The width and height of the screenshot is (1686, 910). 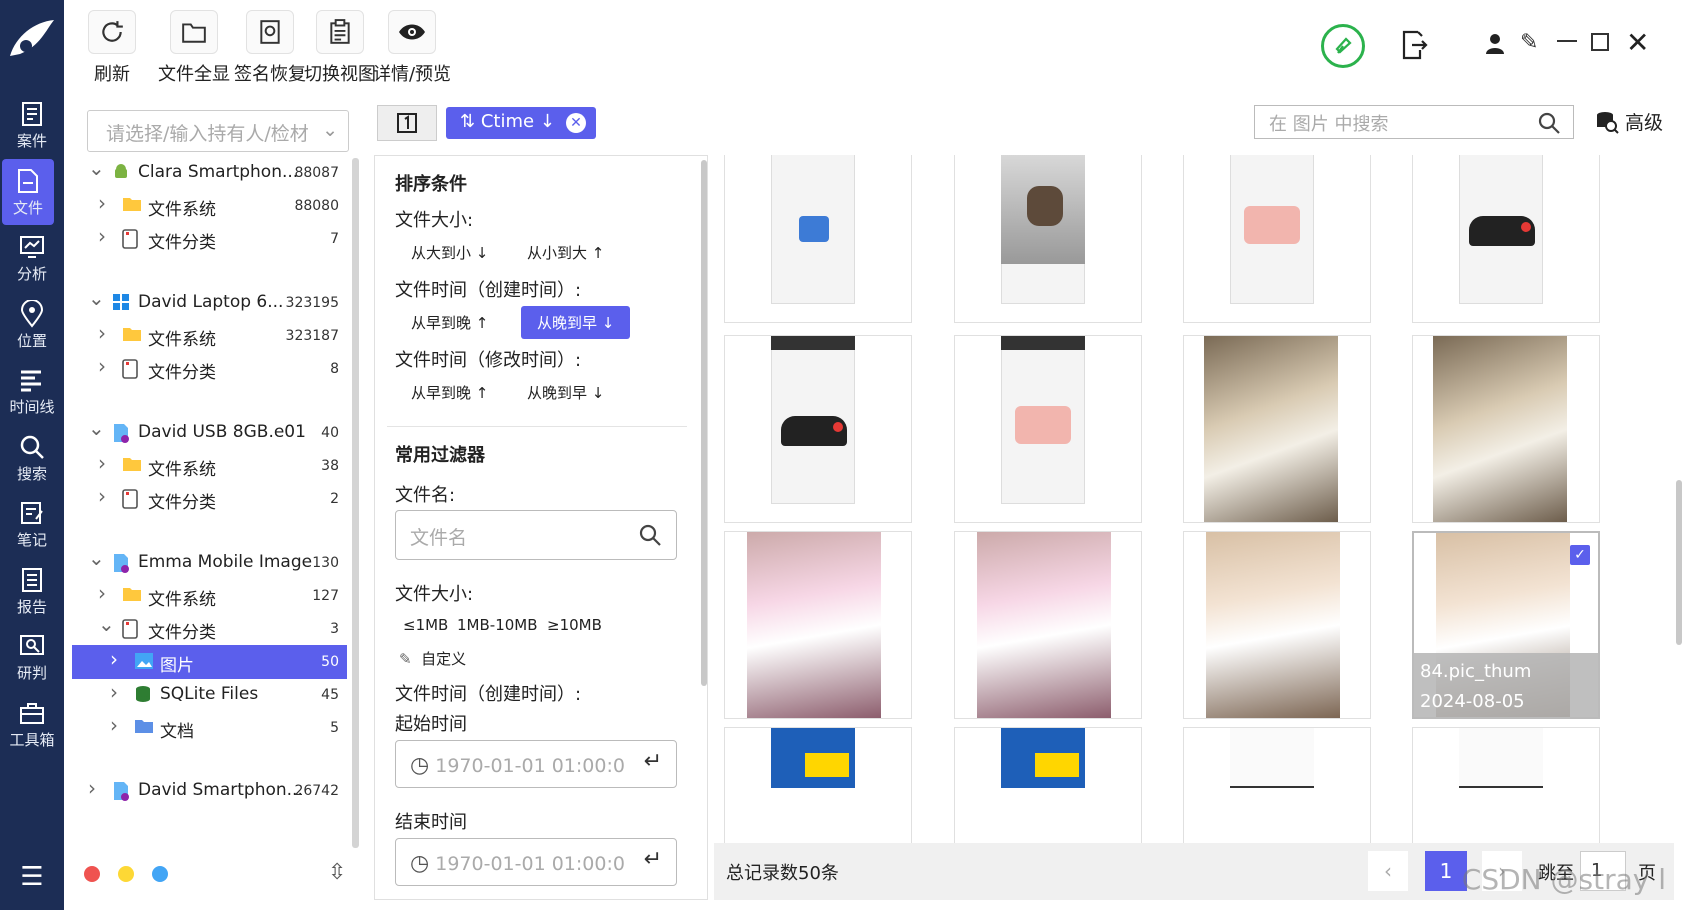 I want to click on nav-item-6: 笔记, so click(x=32, y=524).